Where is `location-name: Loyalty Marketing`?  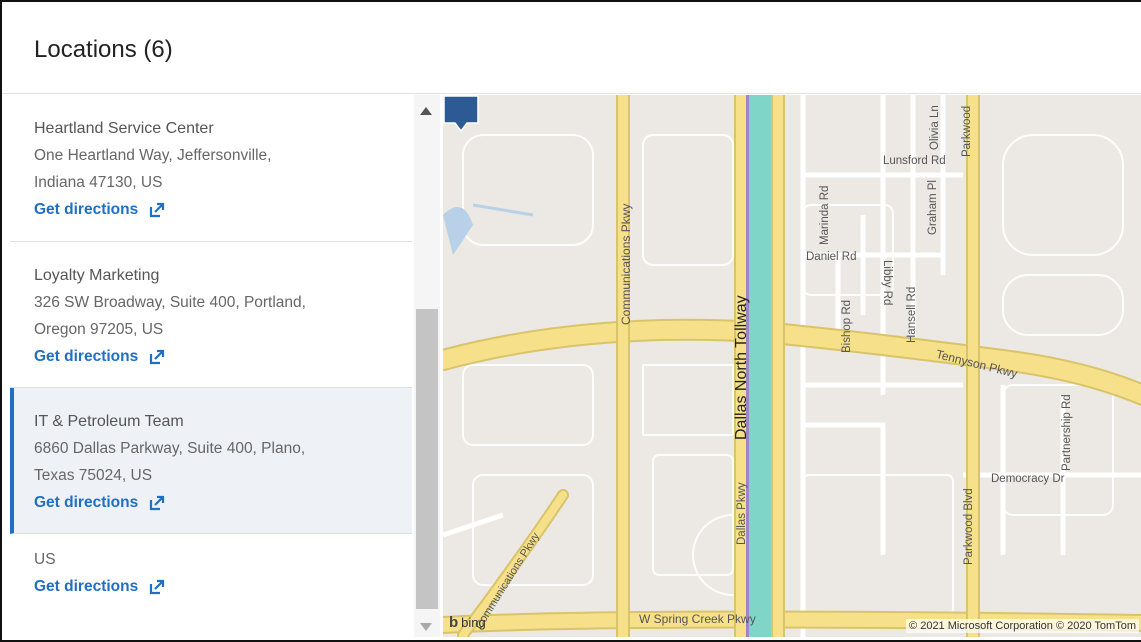
location-name: Loyalty Marketing is located at coordinates (97, 275).